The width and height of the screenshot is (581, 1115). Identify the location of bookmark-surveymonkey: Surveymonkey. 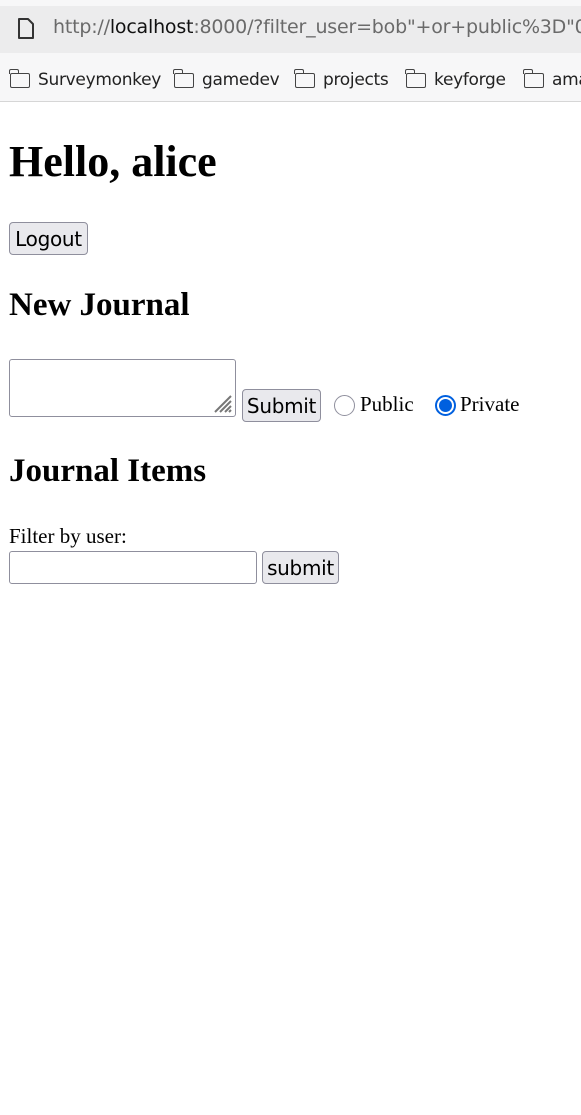
(85, 80).